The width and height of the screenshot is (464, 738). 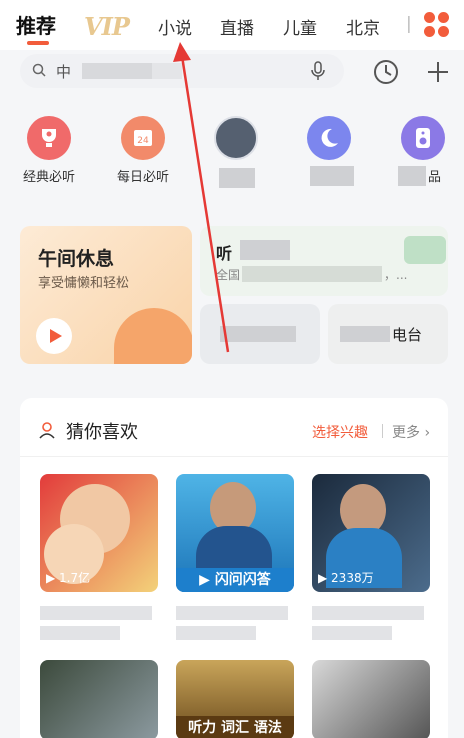 I want to click on microphone-icon, so click(x=318, y=71).